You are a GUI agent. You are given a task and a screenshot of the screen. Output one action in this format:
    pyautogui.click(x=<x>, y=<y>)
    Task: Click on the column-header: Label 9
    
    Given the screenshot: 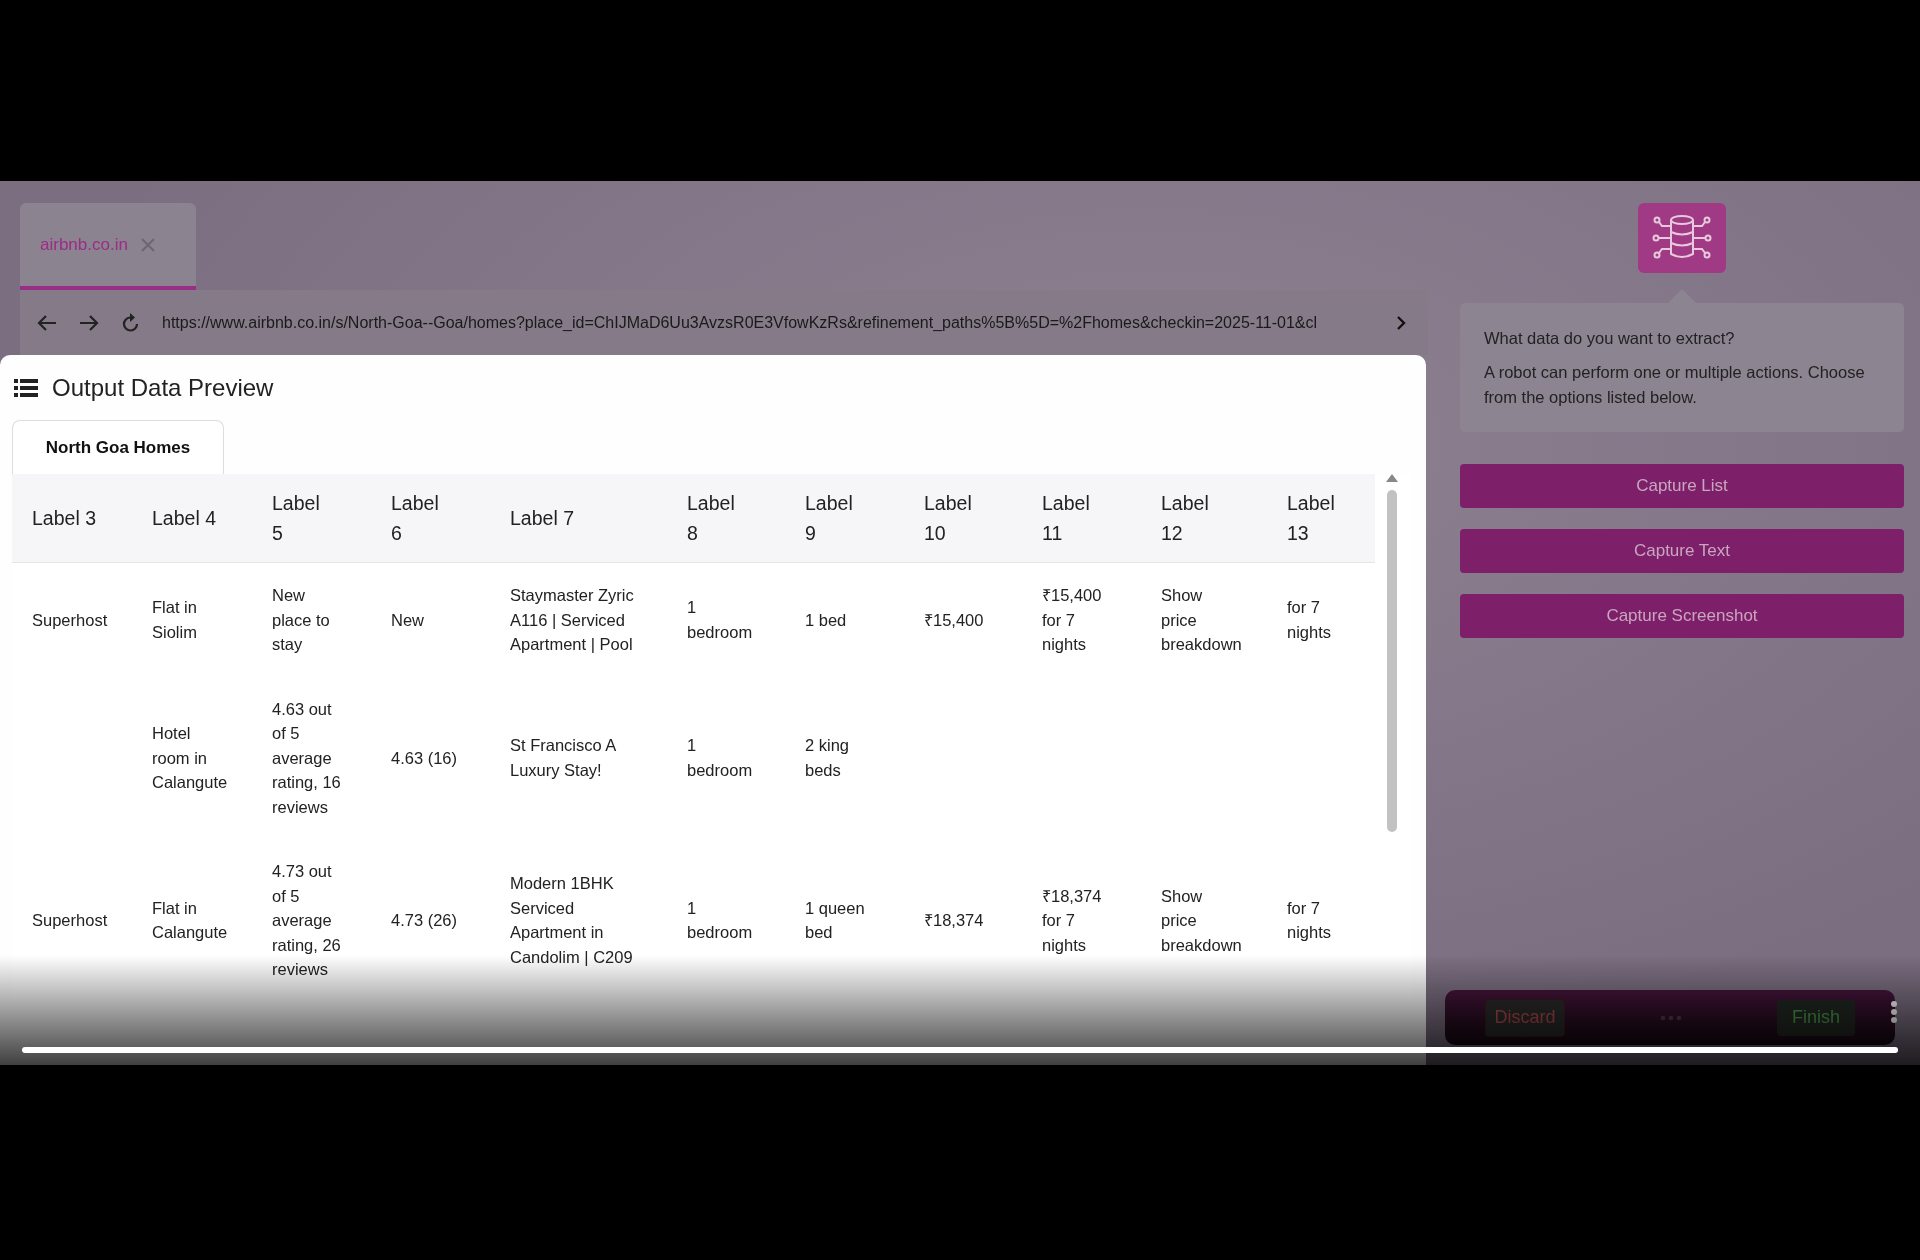 What is the action you would take?
    pyautogui.click(x=829, y=518)
    